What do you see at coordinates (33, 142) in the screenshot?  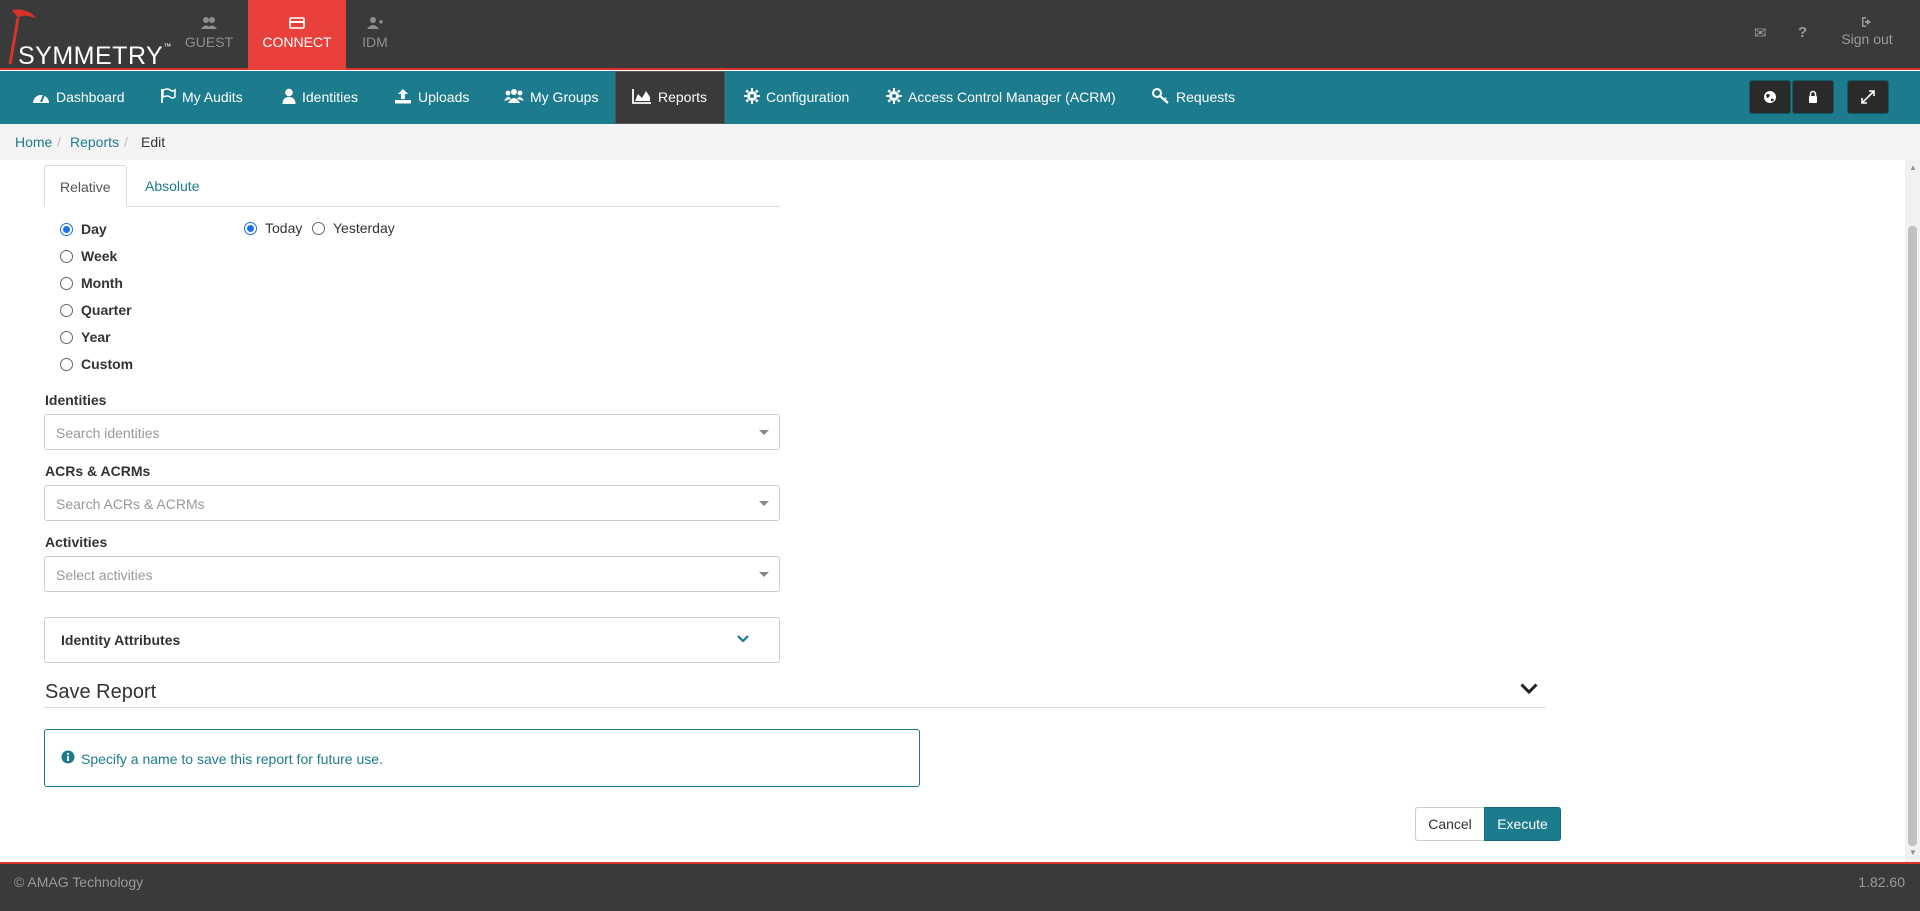 I see `breadcrumb-home: Home` at bounding box center [33, 142].